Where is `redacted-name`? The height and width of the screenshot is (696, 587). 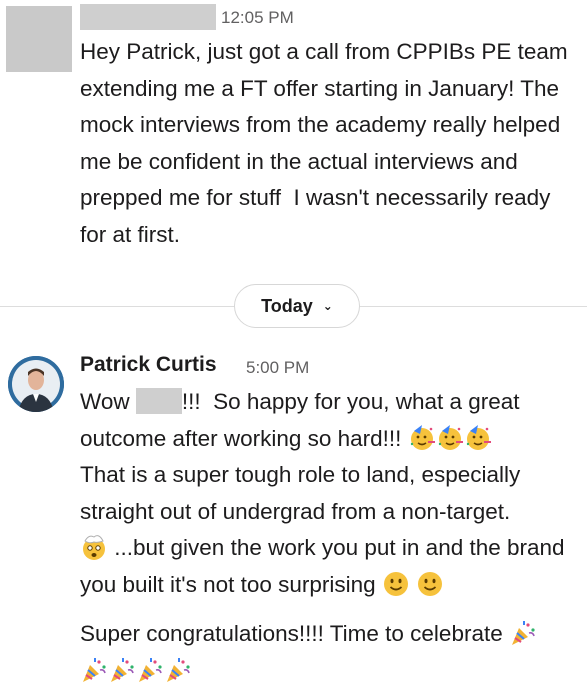
redacted-name is located at coordinates (158, 401).